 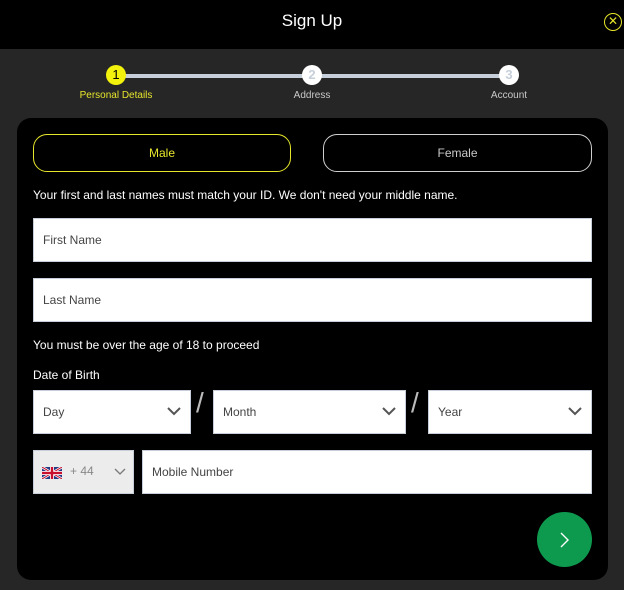 What do you see at coordinates (312, 20) in the screenshot?
I see `page-title: Sign Up` at bounding box center [312, 20].